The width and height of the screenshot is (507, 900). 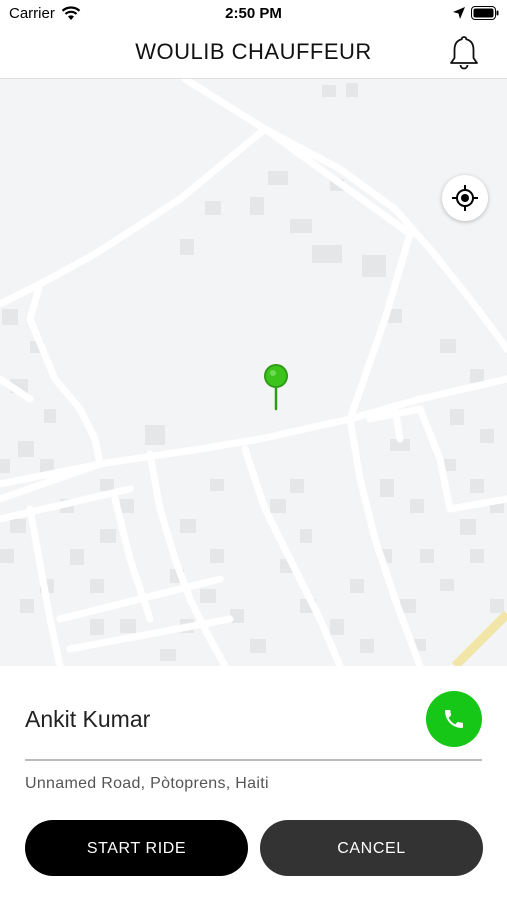 I want to click on battery-icon, so click(x=485, y=13).